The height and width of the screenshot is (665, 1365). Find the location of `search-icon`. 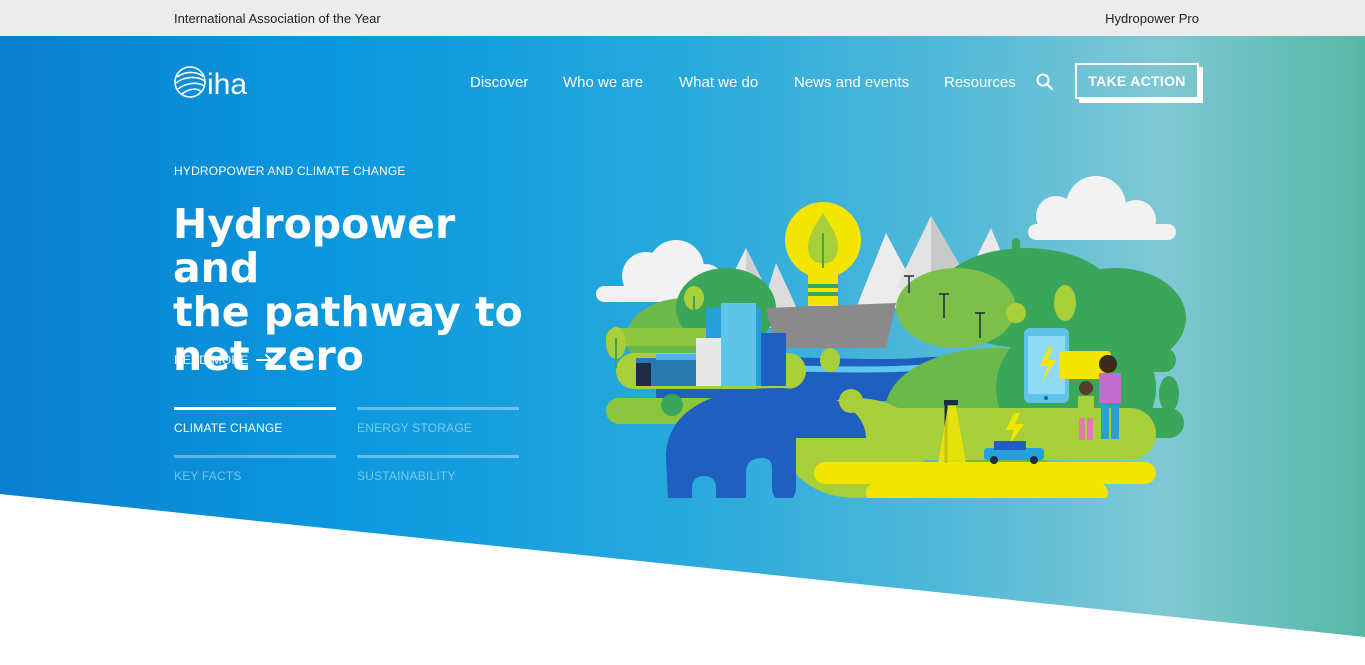

search-icon is located at coordinates (1045, 82).